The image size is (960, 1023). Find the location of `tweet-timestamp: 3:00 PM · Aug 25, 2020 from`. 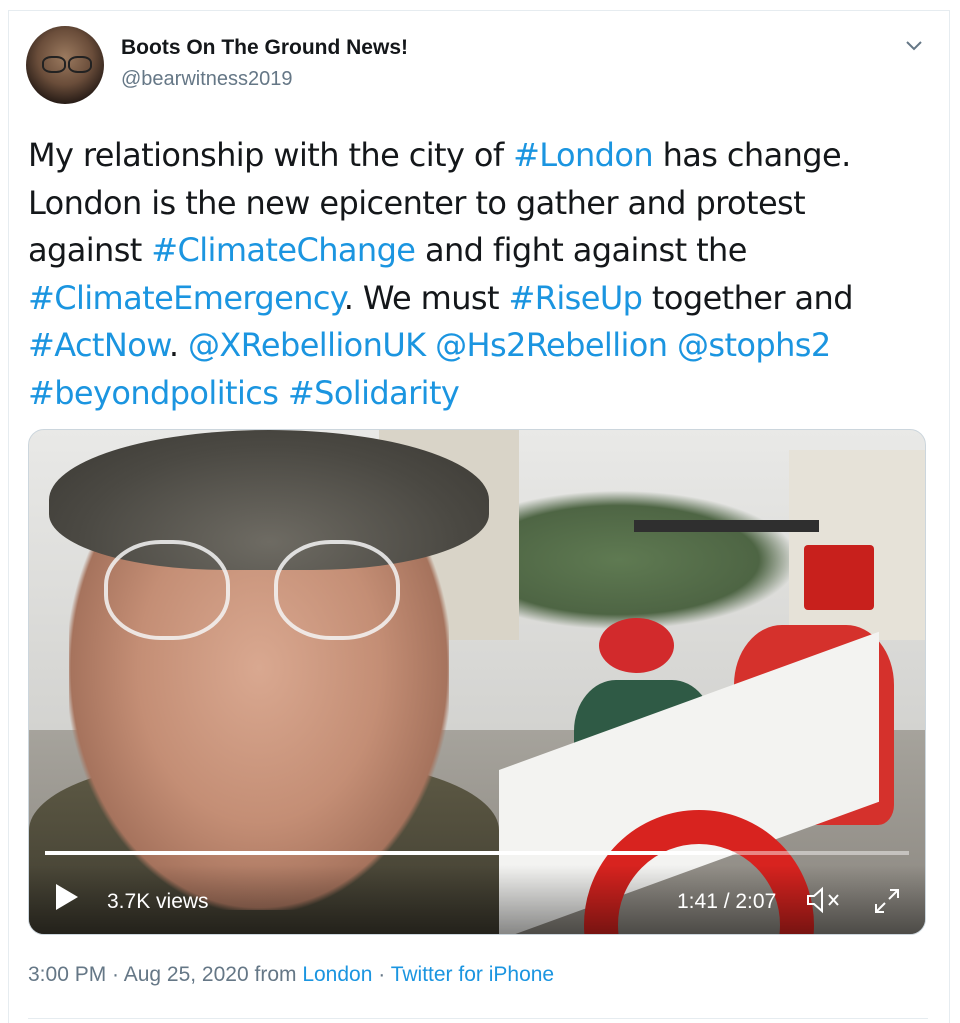

tweet-timestamp: 3:00 PM · Aug 25, 2020 from is located at coordinates (165, 974).